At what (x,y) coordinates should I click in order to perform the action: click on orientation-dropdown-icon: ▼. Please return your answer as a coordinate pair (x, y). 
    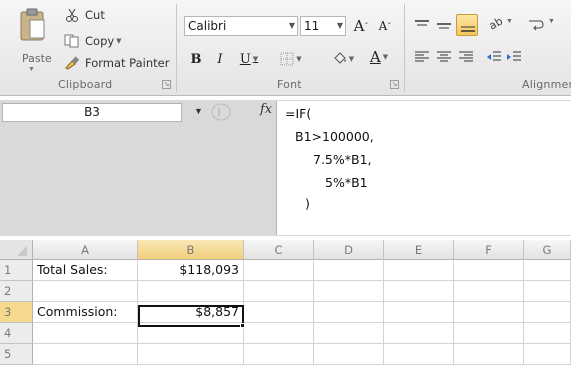
    Looking at the image, I should click on (509, 21).